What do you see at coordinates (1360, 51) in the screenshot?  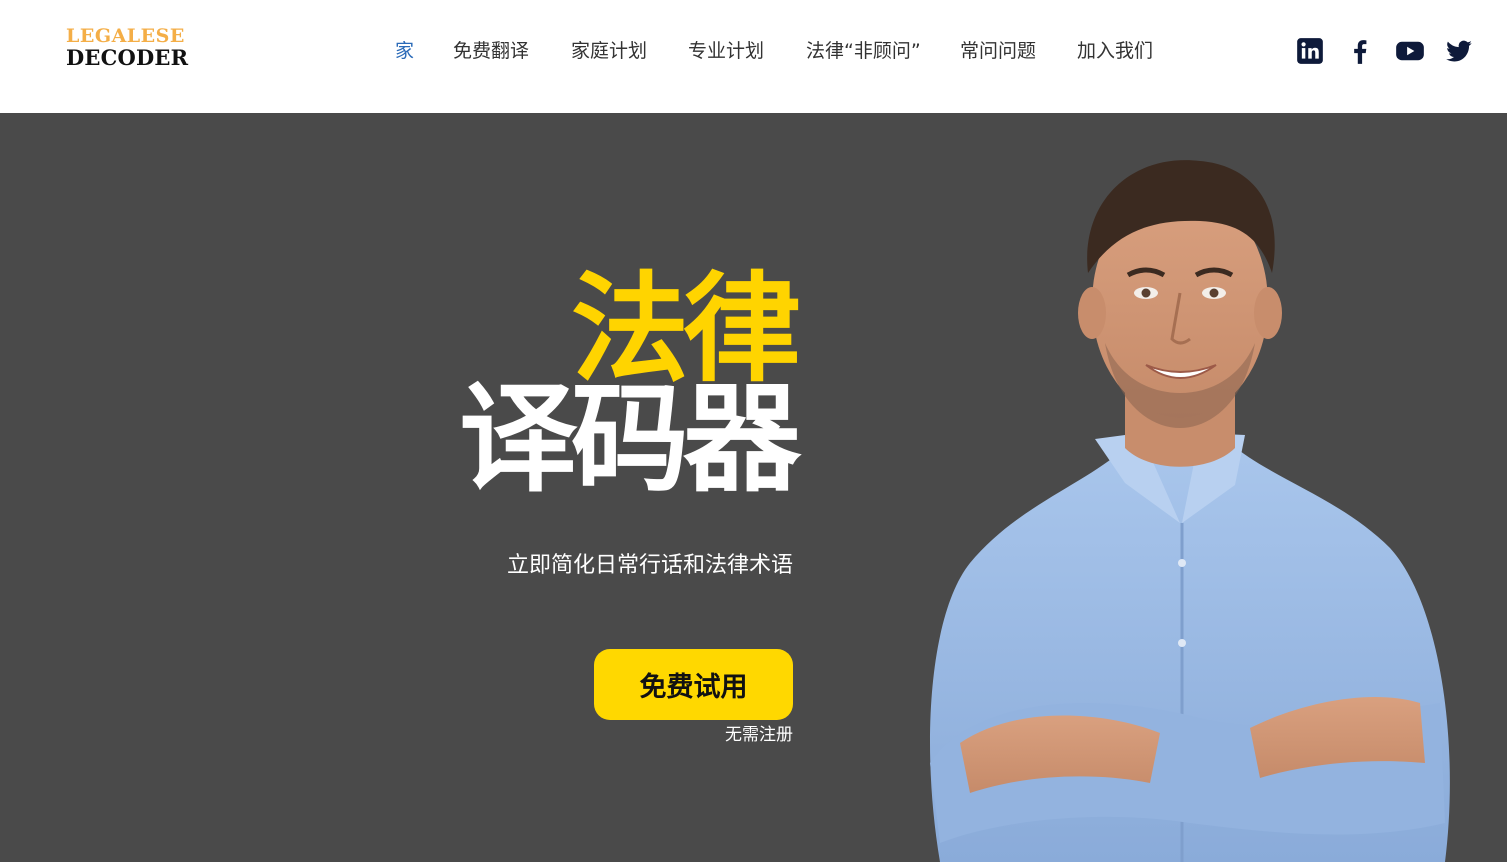 I see `facebook-icon` at bounding box center [1360, 51].